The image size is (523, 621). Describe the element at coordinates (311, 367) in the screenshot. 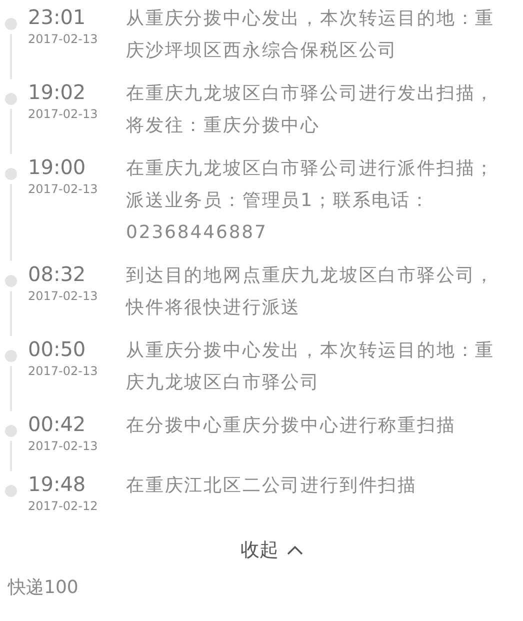

I see `event-description: 从重庆分拨中心发出，本次转运目的地：重庆九龙坡区白市驿公司` at that location.